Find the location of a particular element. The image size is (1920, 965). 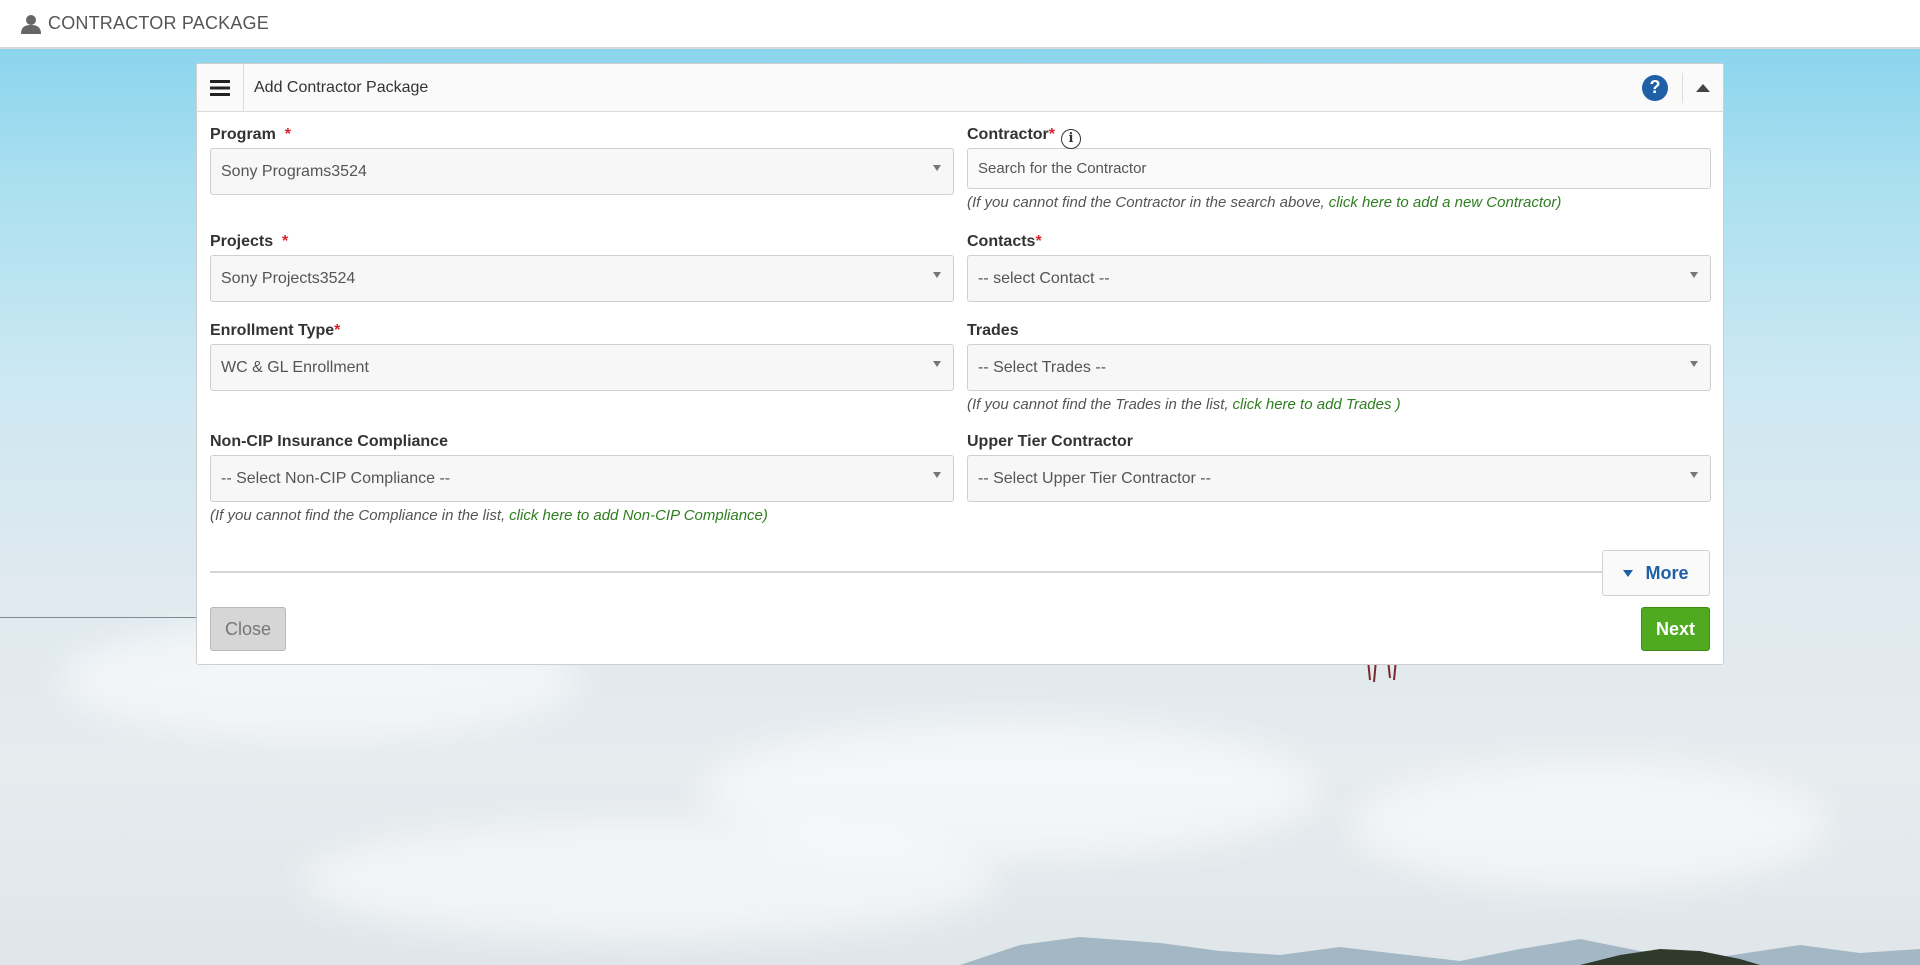

program-value: Sony Programs3524 is located at coordinates (294, 171).